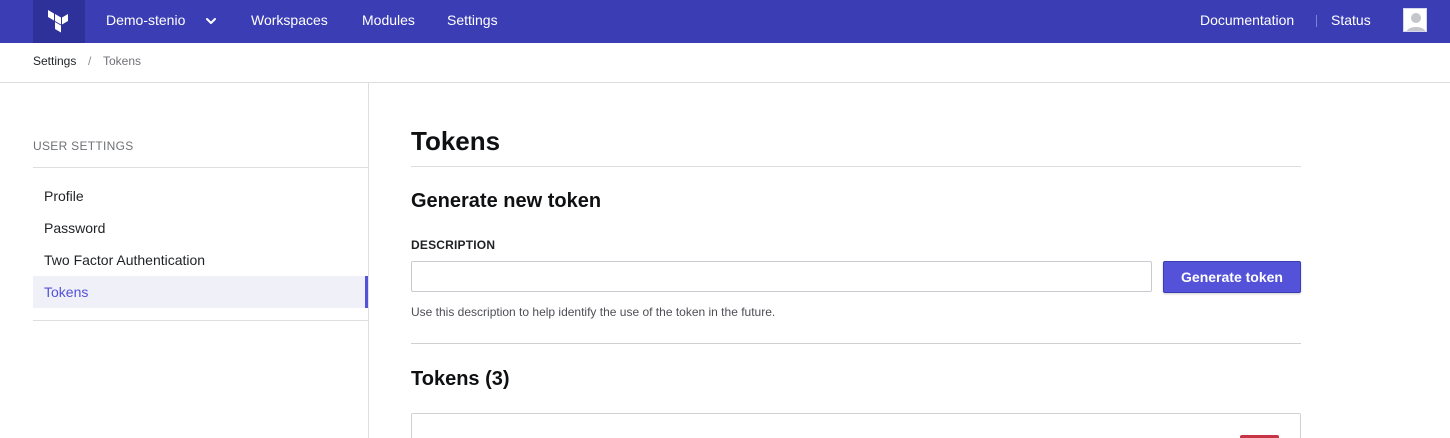 Image resolution: width=1450 pixels, height=438 pixels. I want to click on nav-documentation-link: Documentation, so click(1247, 21).